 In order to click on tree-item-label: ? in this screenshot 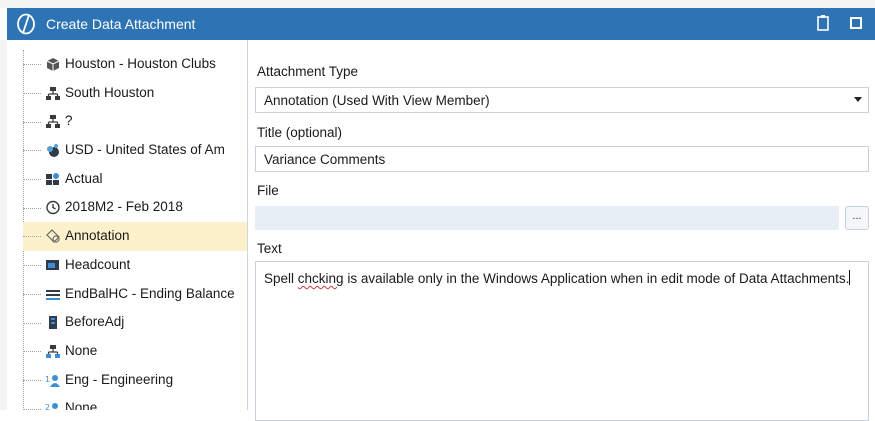, I will do `click(69, 121)`.